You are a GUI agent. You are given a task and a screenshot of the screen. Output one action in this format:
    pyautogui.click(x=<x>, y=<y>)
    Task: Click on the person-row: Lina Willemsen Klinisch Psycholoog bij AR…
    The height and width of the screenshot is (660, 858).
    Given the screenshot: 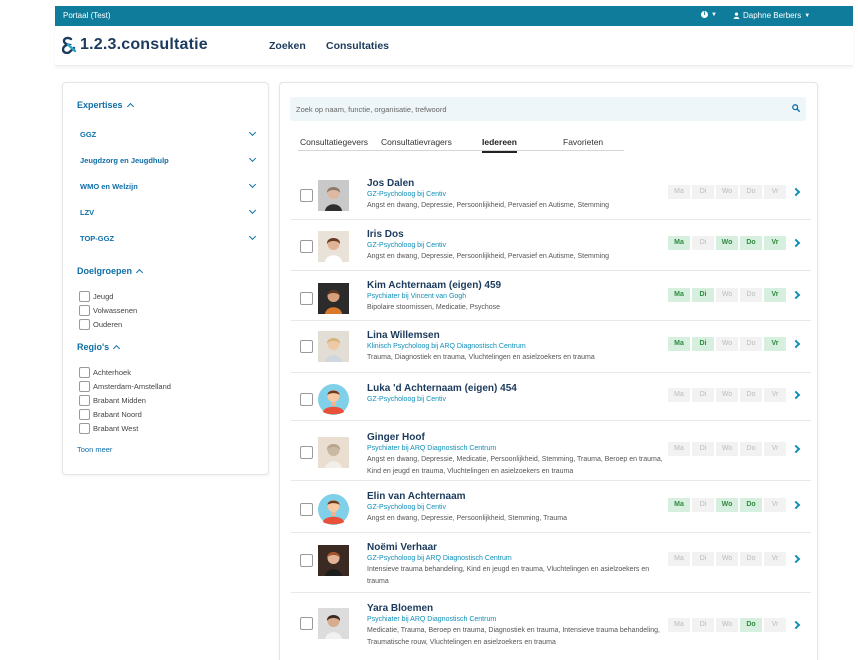 What is the action you would take?
    pyautogui.click(x=551, y=347)
    